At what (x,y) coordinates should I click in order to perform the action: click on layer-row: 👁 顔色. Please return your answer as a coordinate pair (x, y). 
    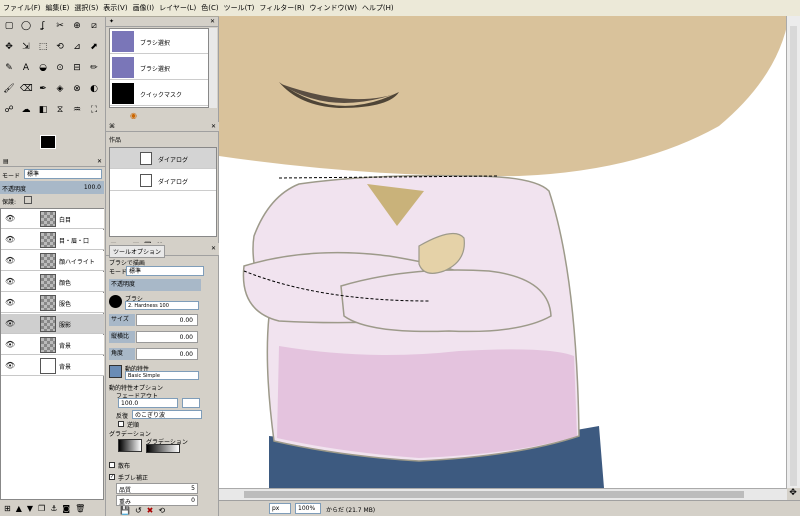
    Looking at the image, I should click on (52, 282).